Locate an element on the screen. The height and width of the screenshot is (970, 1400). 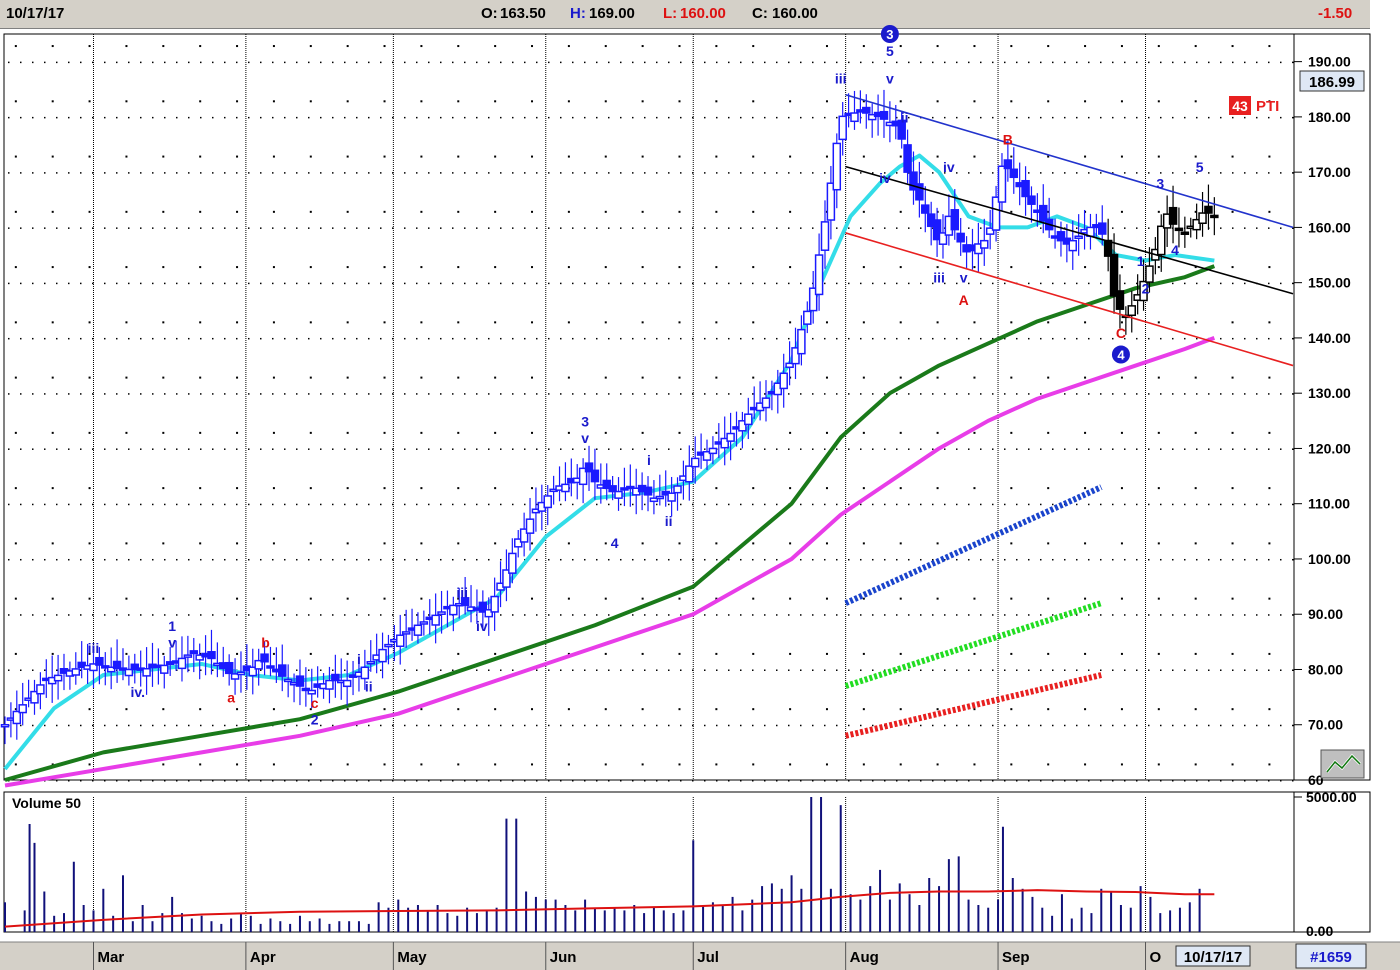
price-tick-label: 160.00 is located at coordinates (1329, 227).